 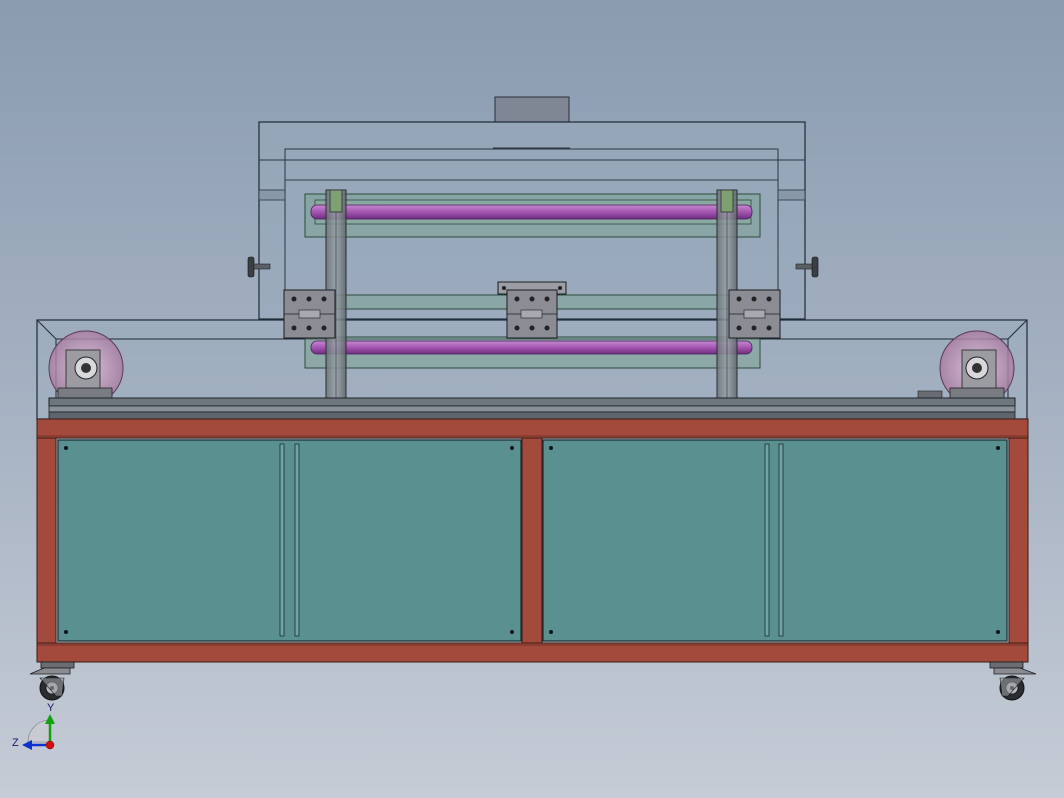 What do you see at coordinates (531, 212) in the screenshot?
I see `upper-roller` at bounding box center [531, 212].